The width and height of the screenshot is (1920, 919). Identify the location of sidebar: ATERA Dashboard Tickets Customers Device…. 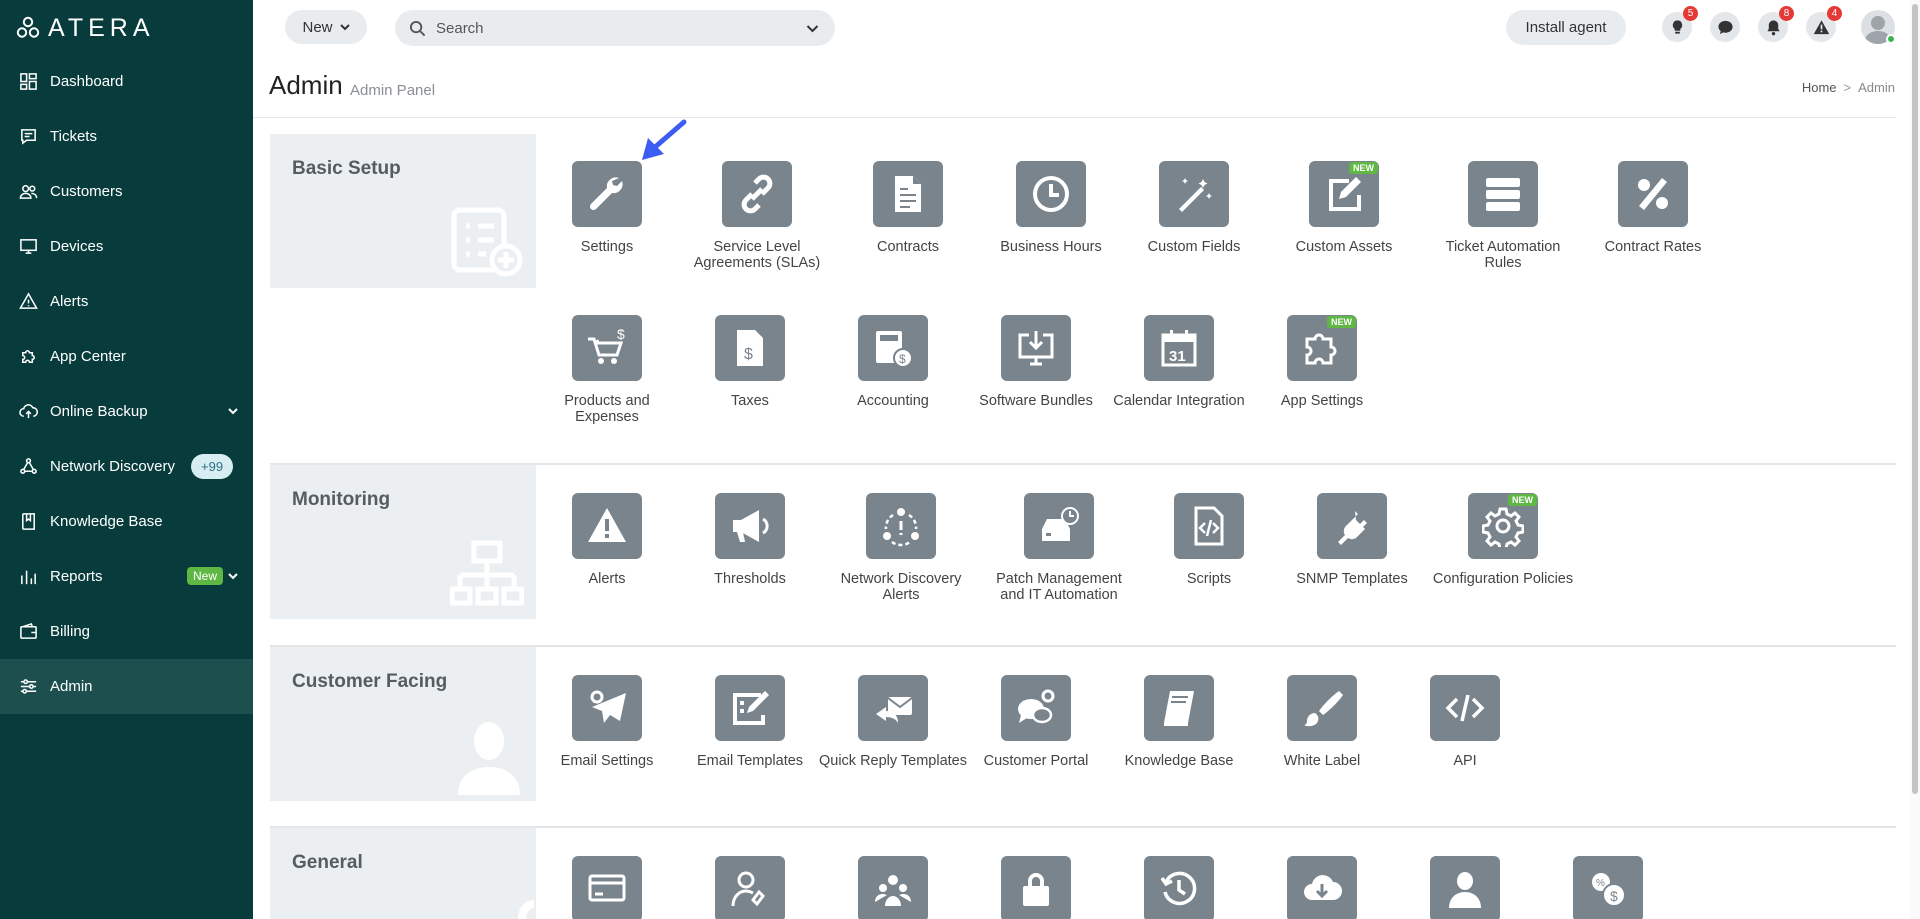
(126, 459).